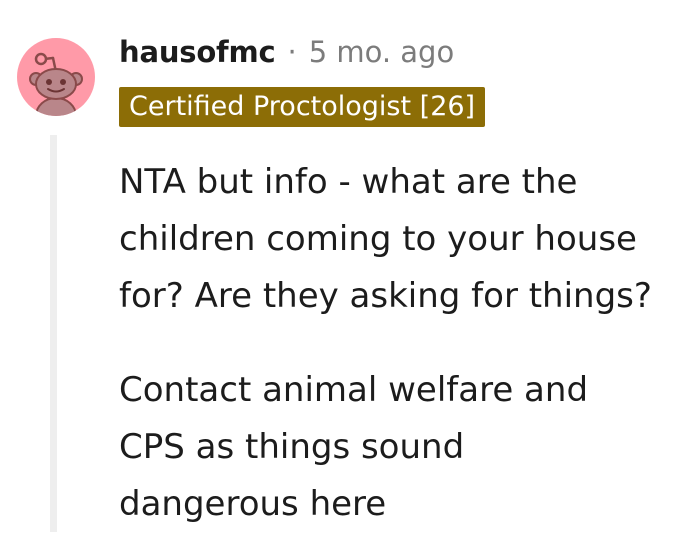 The width and height of the screenshot is (700, 533). Describe the element at coordinates (197, 52) in the screenshot. I see `username: hausofmc` at that location.